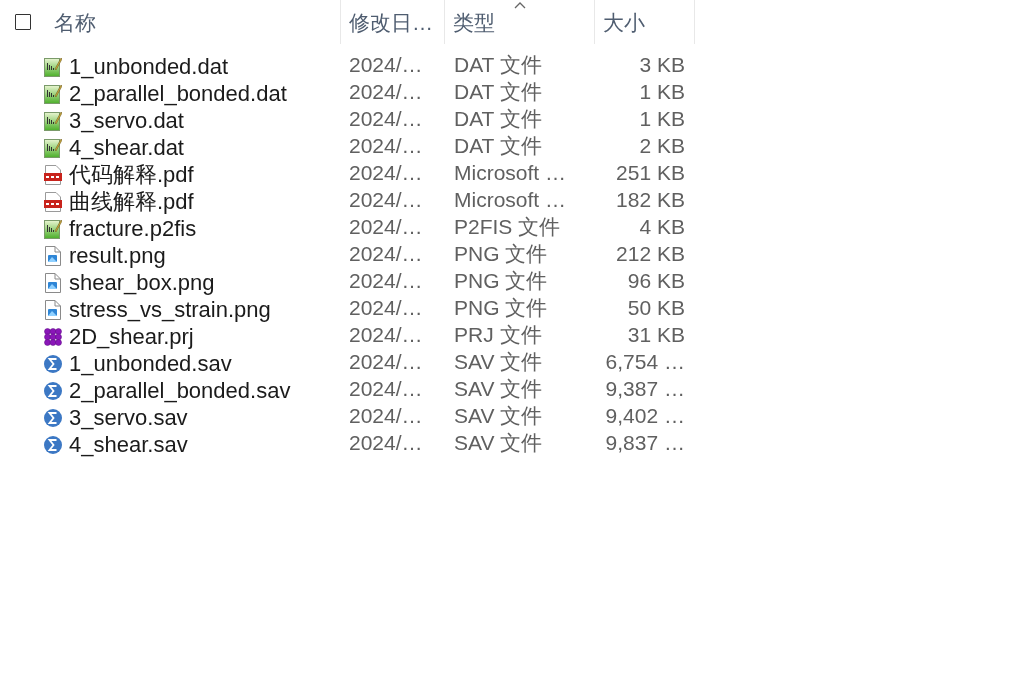 This screenshot has height=681, width=1014. Describe the element at coordinates (656, 307) in the screenshot. I see `file-size: 50 KB` at that location.